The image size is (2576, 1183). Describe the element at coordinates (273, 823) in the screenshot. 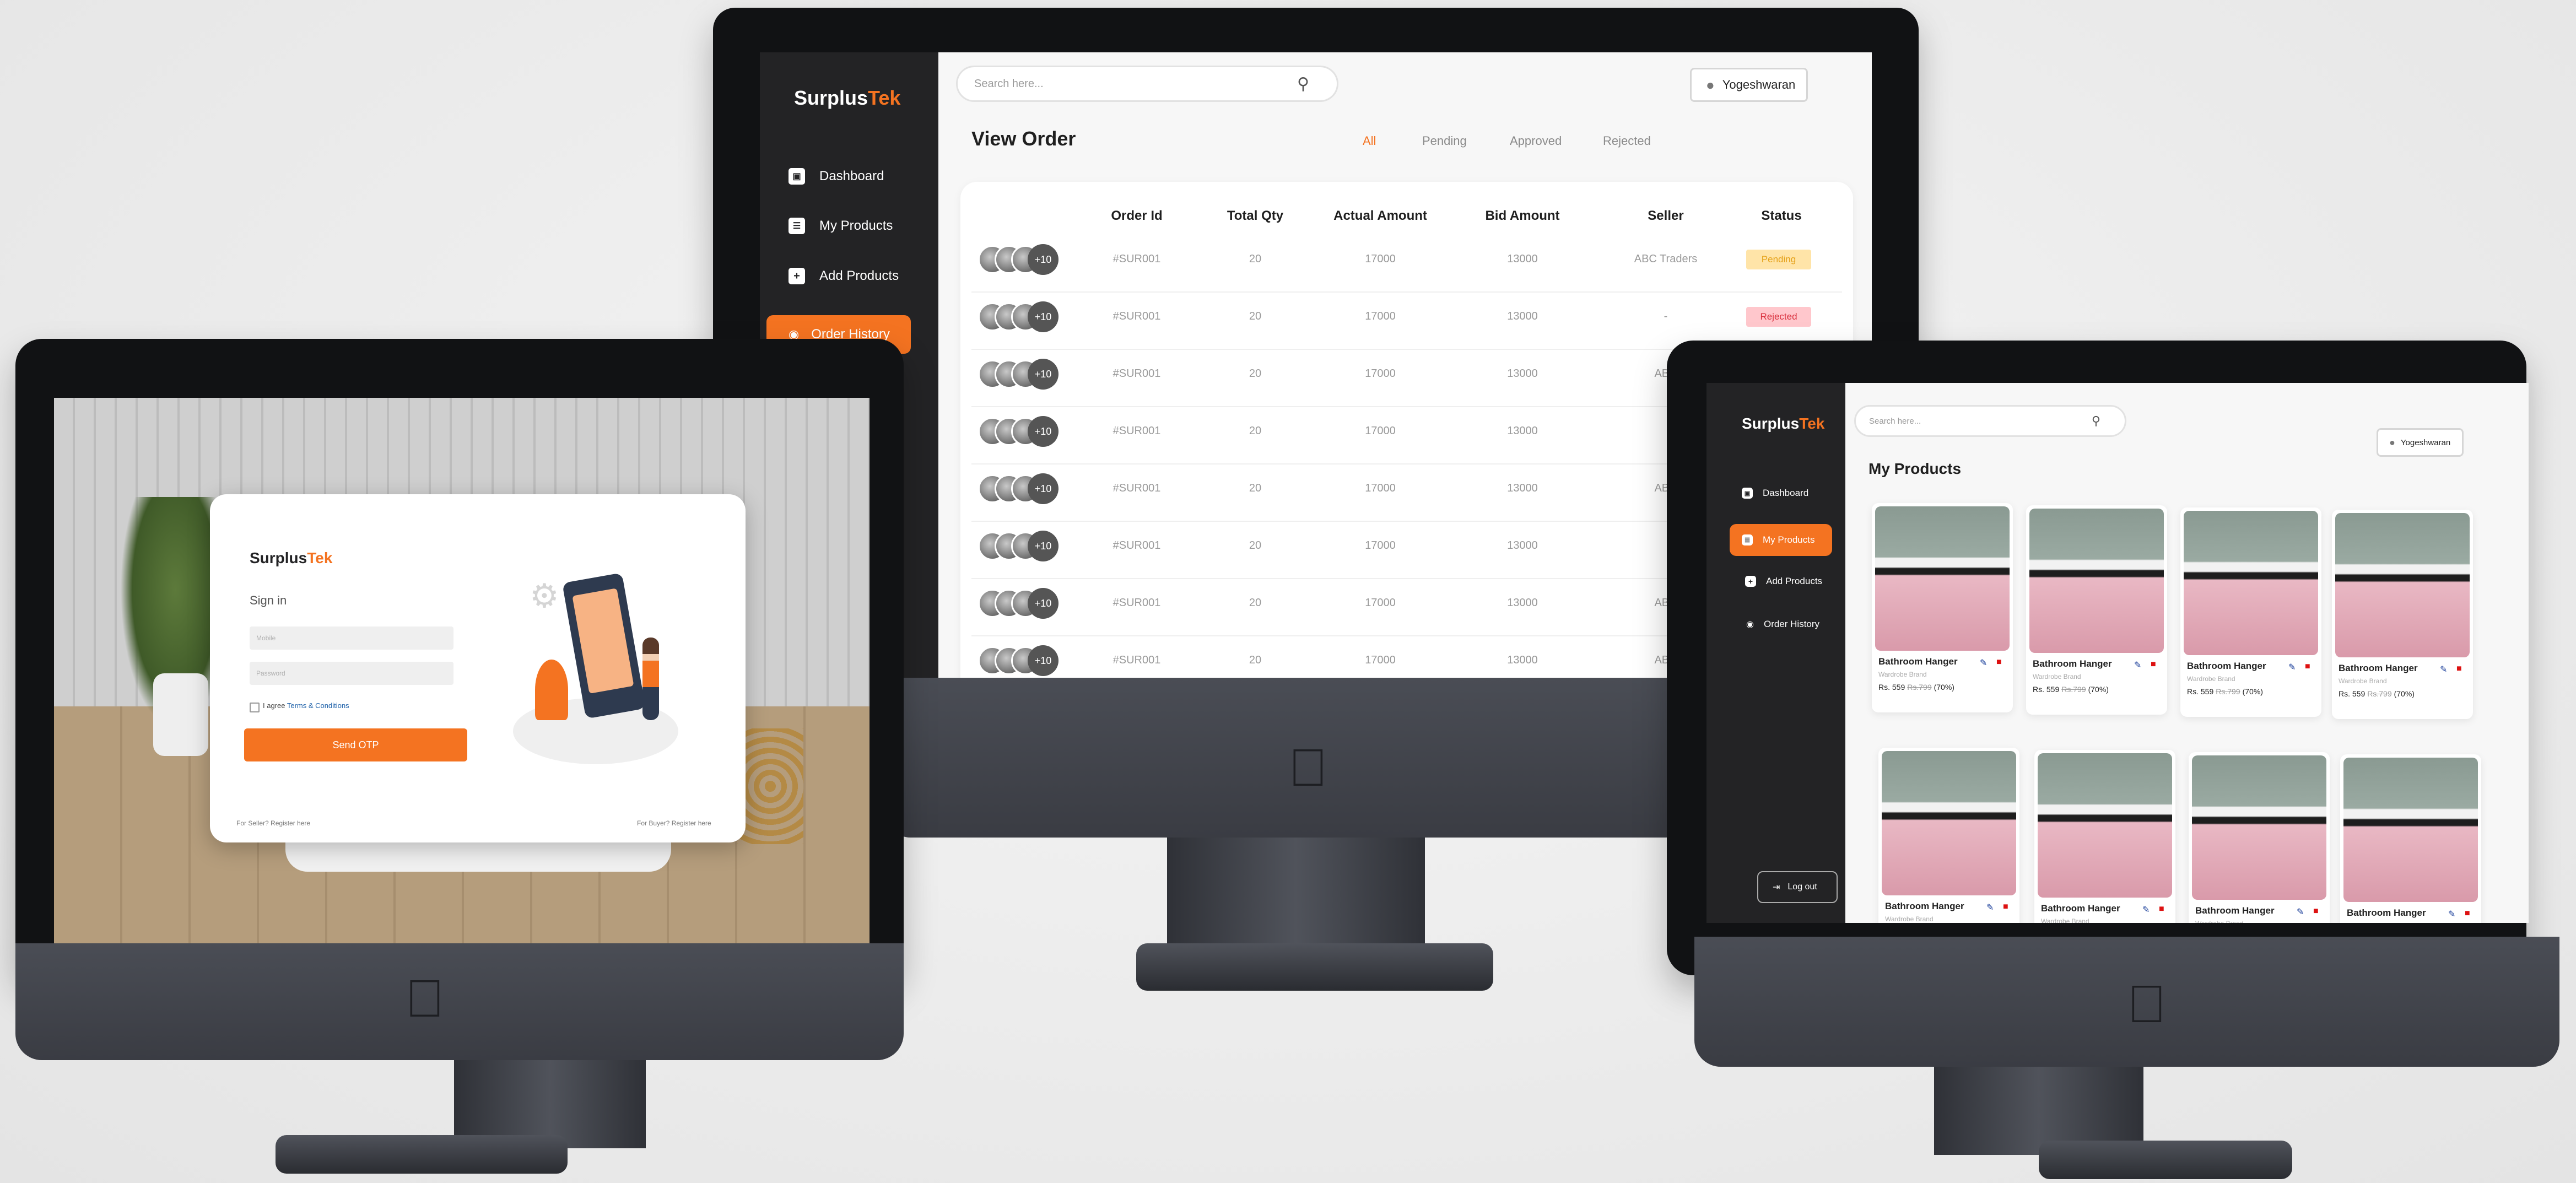

I see `seller-register-link: For Seller? Register here` at that location.